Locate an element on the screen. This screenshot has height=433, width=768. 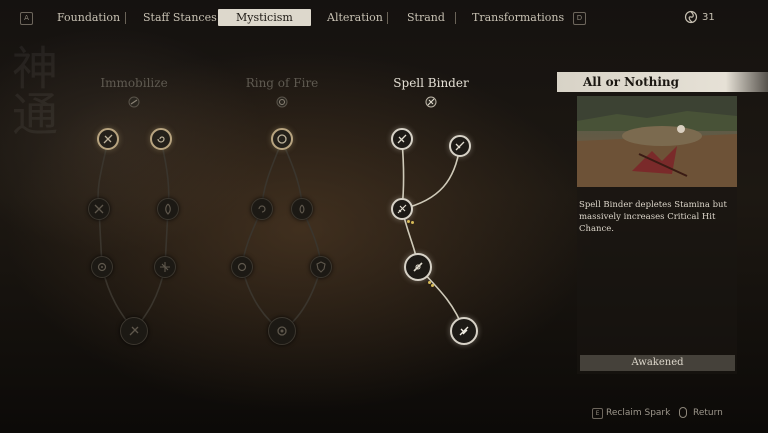
skill-node-all-or-nothing is located at coordinates (464, 331).